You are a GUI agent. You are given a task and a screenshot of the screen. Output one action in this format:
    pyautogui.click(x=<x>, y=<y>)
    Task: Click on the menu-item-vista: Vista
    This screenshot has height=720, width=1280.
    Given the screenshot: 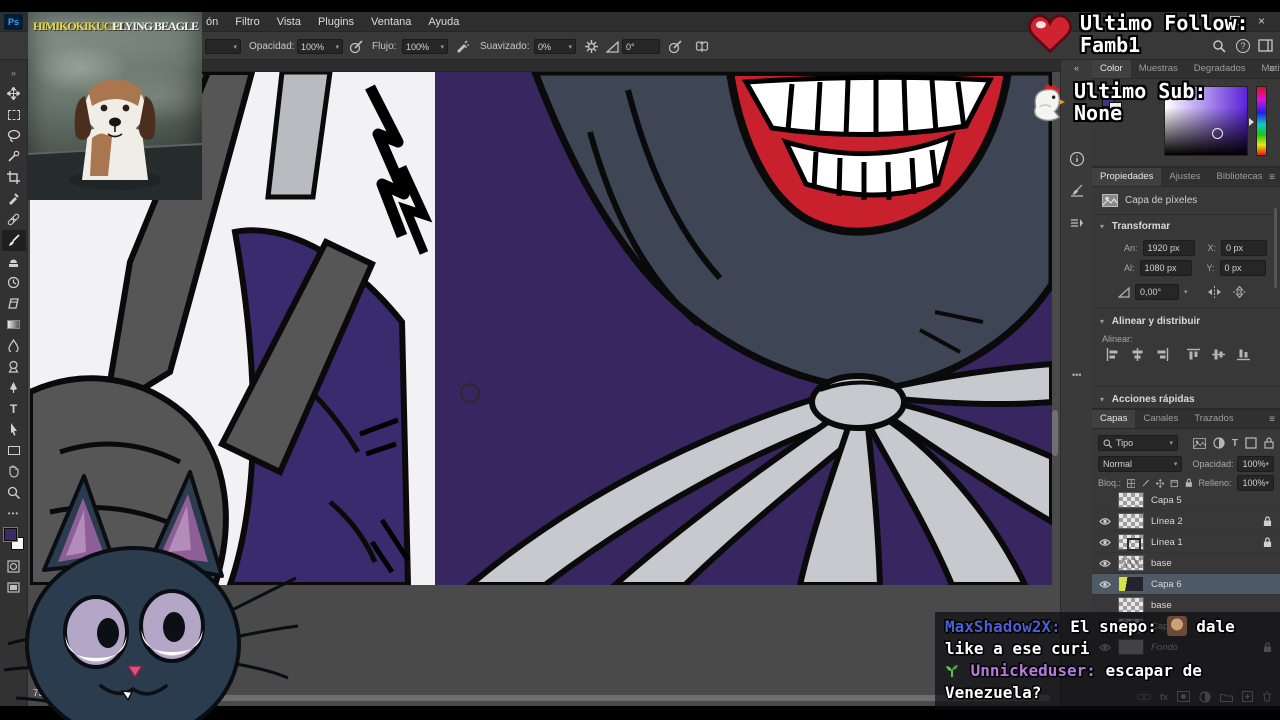 What is the action you would take?
    pyautogui.click(x=289, y=22)
    